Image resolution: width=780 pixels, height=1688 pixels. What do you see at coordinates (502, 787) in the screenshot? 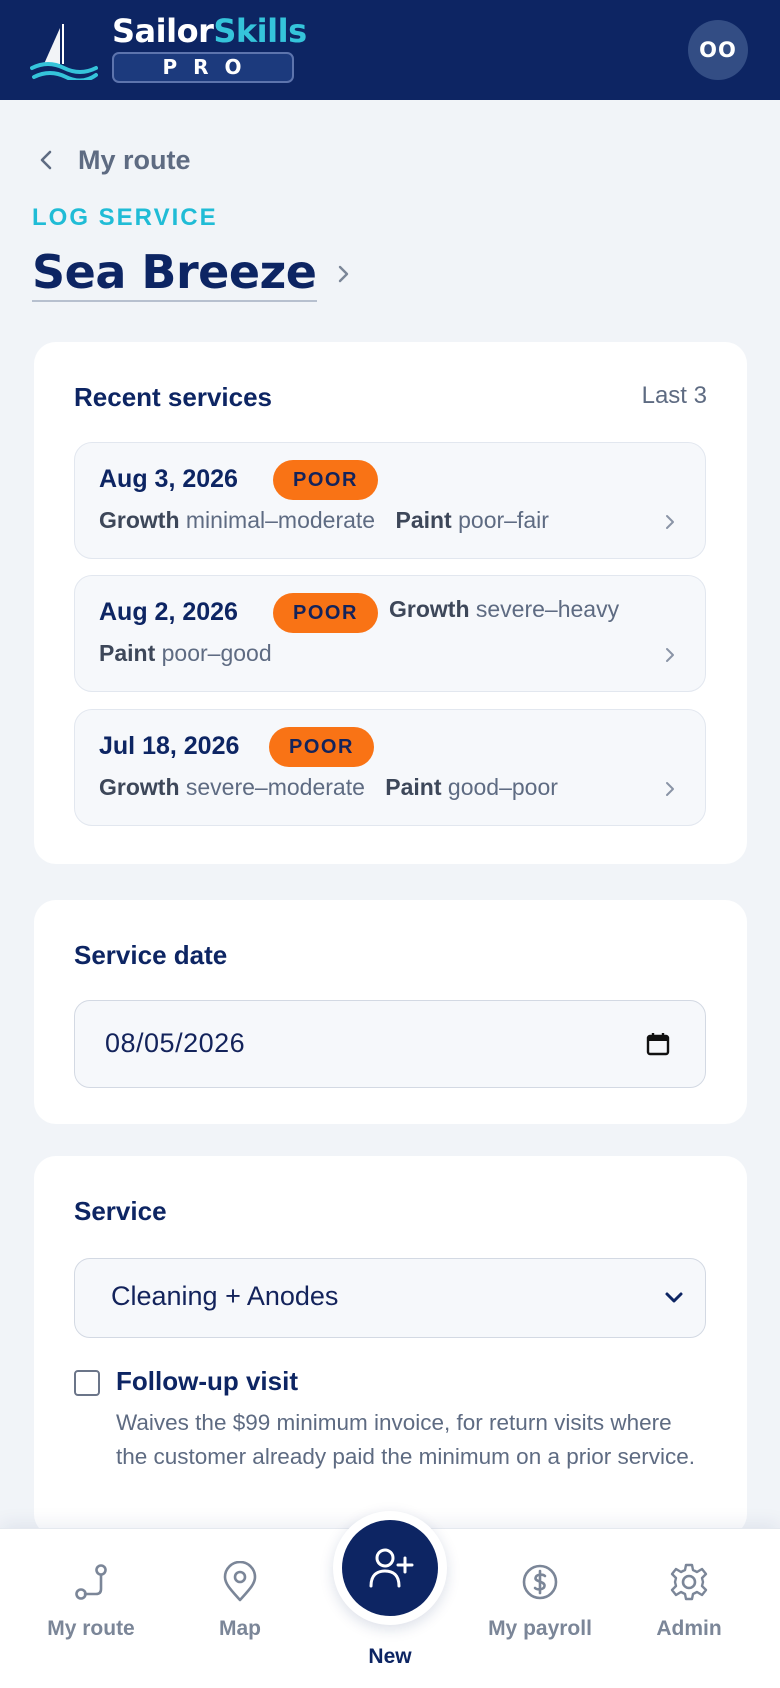
I see `paint-value: good–poor` at bounding box center [502, 787].